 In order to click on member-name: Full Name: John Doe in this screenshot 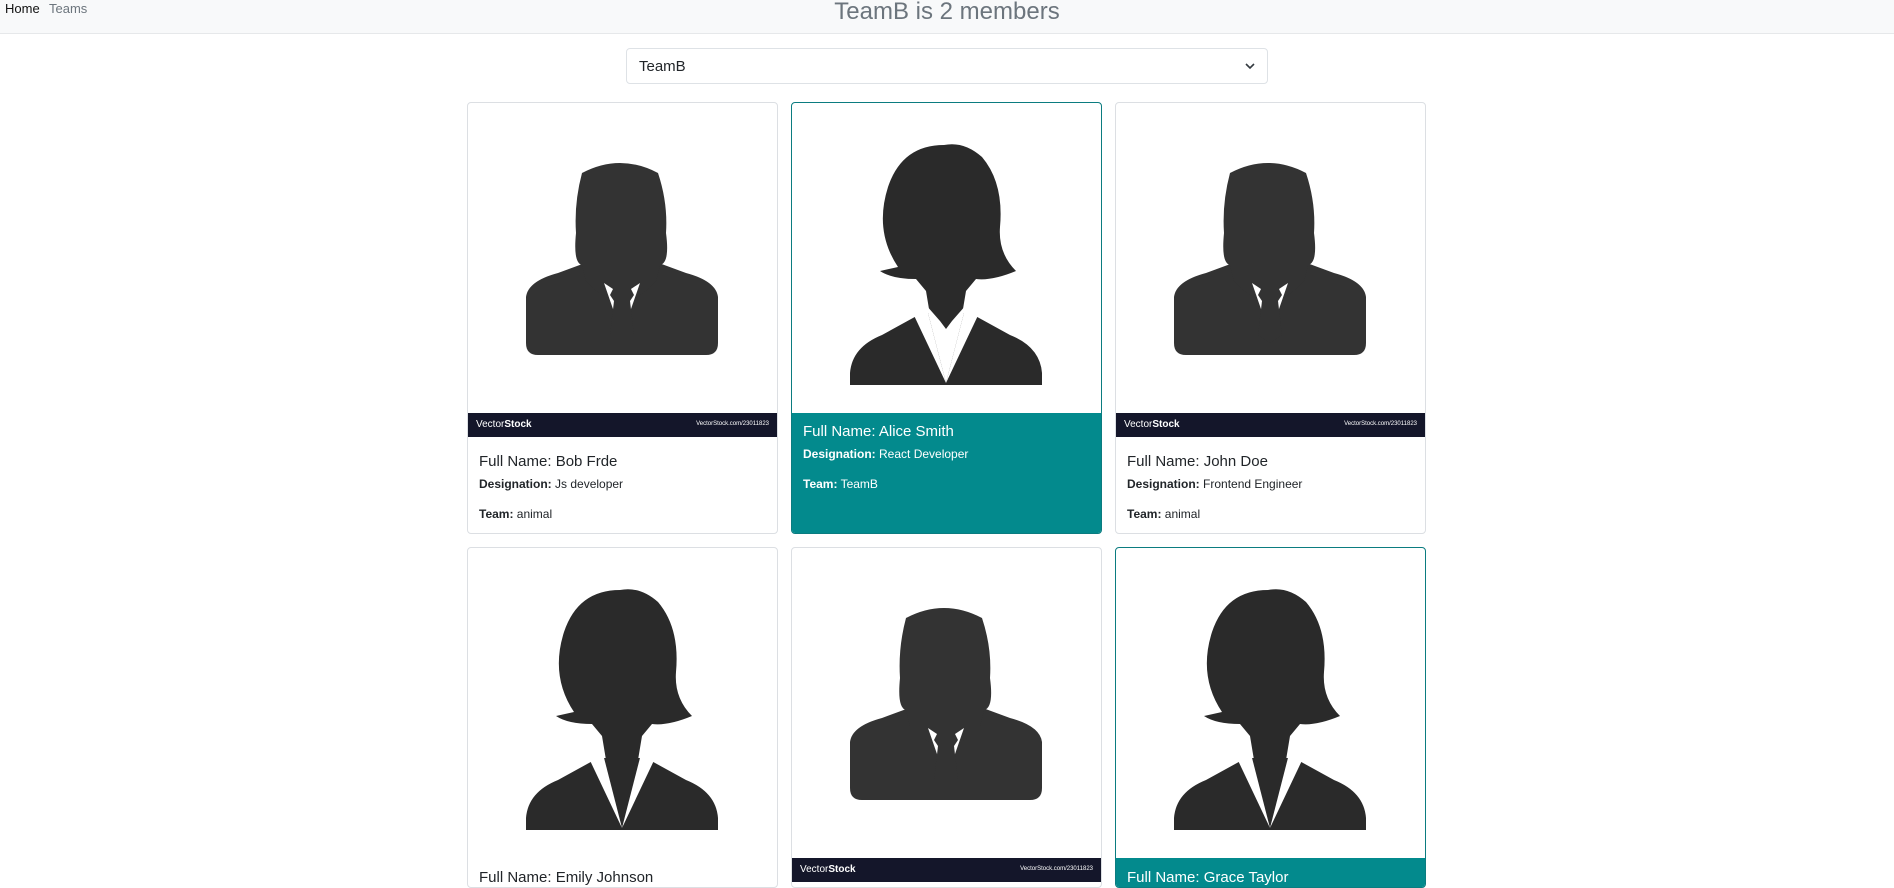, I will do `click(1197, 461)`.